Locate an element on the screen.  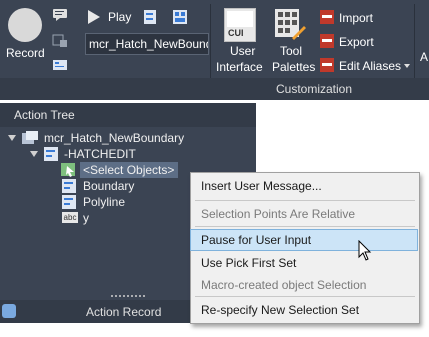
record-icon is located at coordinates (25, 25).